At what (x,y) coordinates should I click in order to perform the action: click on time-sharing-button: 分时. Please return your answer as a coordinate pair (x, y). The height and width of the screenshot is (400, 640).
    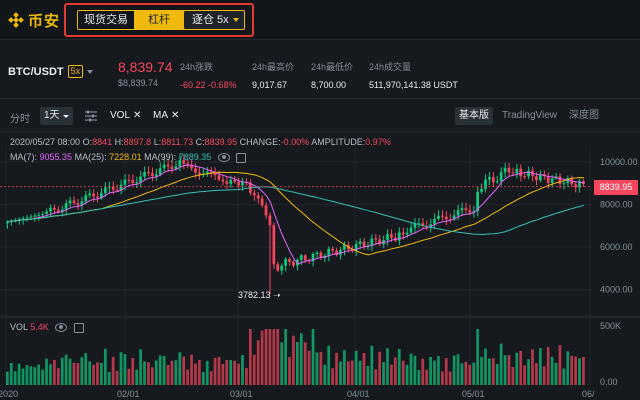
    Looking at the image, I should click on (20, 117).